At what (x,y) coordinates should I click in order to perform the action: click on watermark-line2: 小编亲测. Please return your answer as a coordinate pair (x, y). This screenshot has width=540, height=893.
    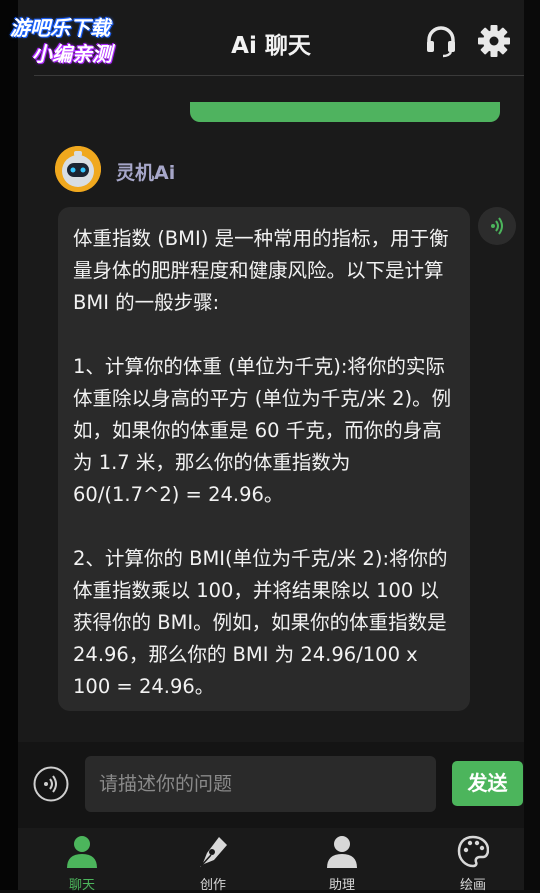
    Looking at the image, I should click on (72, 54).